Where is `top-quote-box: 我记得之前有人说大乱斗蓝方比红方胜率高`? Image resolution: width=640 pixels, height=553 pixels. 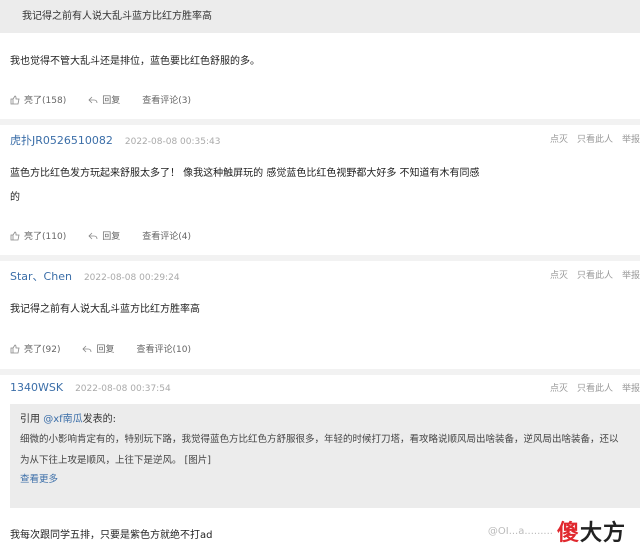 top-quote-box: 我记得之前有人说大乱斗蓝方比红方胜率高 is located at coordinates (320, 16).